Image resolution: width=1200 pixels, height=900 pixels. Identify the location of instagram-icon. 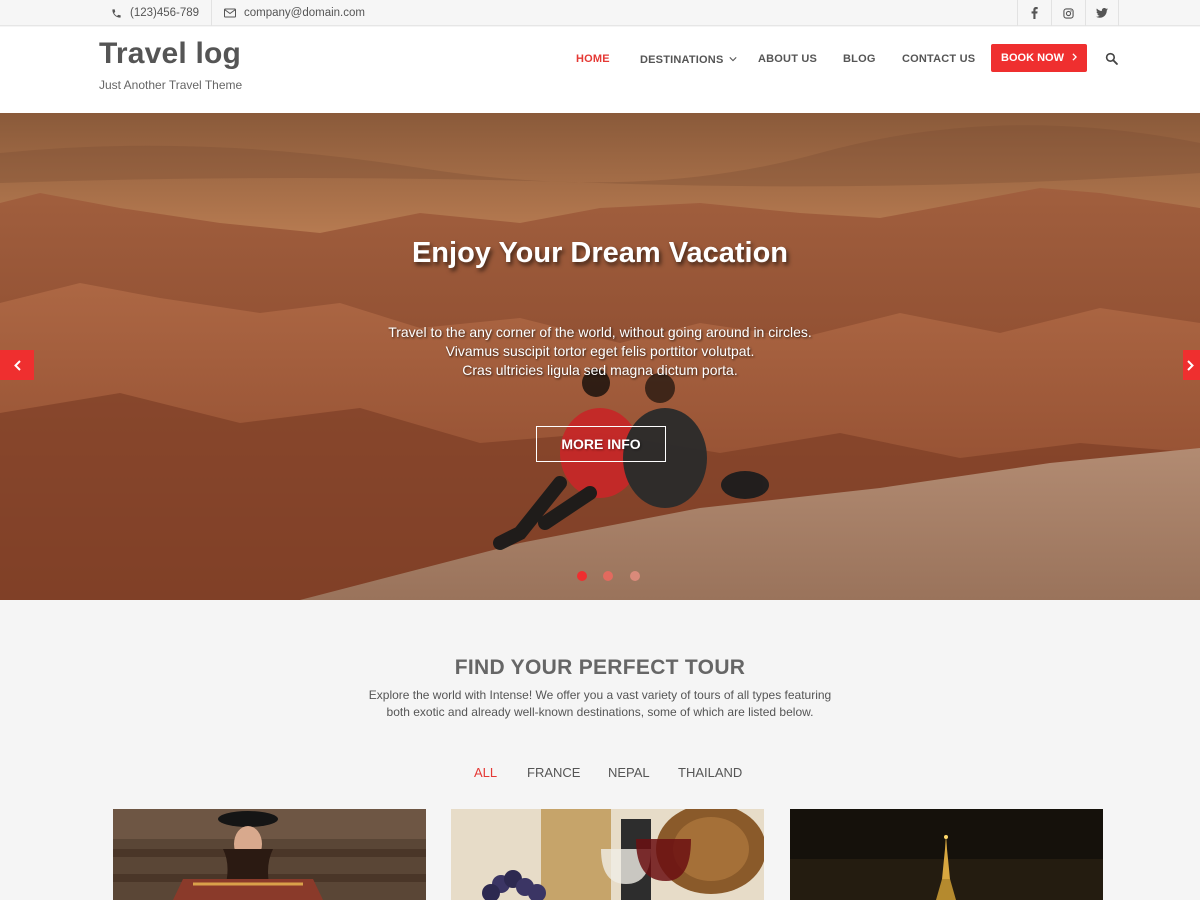
(1068, 13).